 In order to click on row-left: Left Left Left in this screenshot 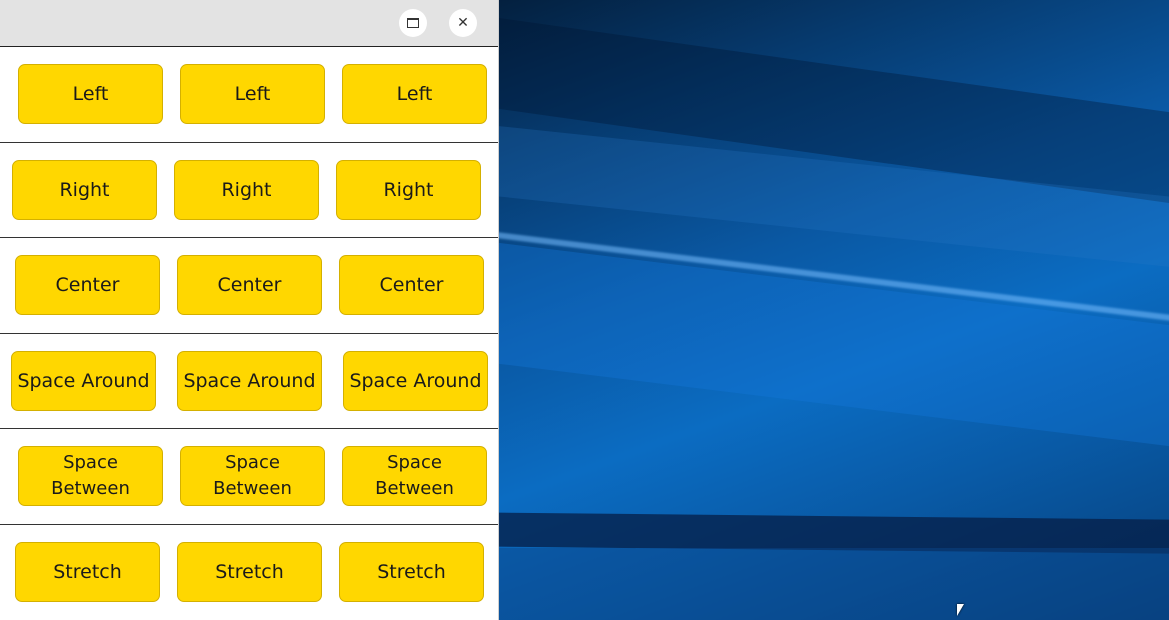, I will do `click(249, 95)`.